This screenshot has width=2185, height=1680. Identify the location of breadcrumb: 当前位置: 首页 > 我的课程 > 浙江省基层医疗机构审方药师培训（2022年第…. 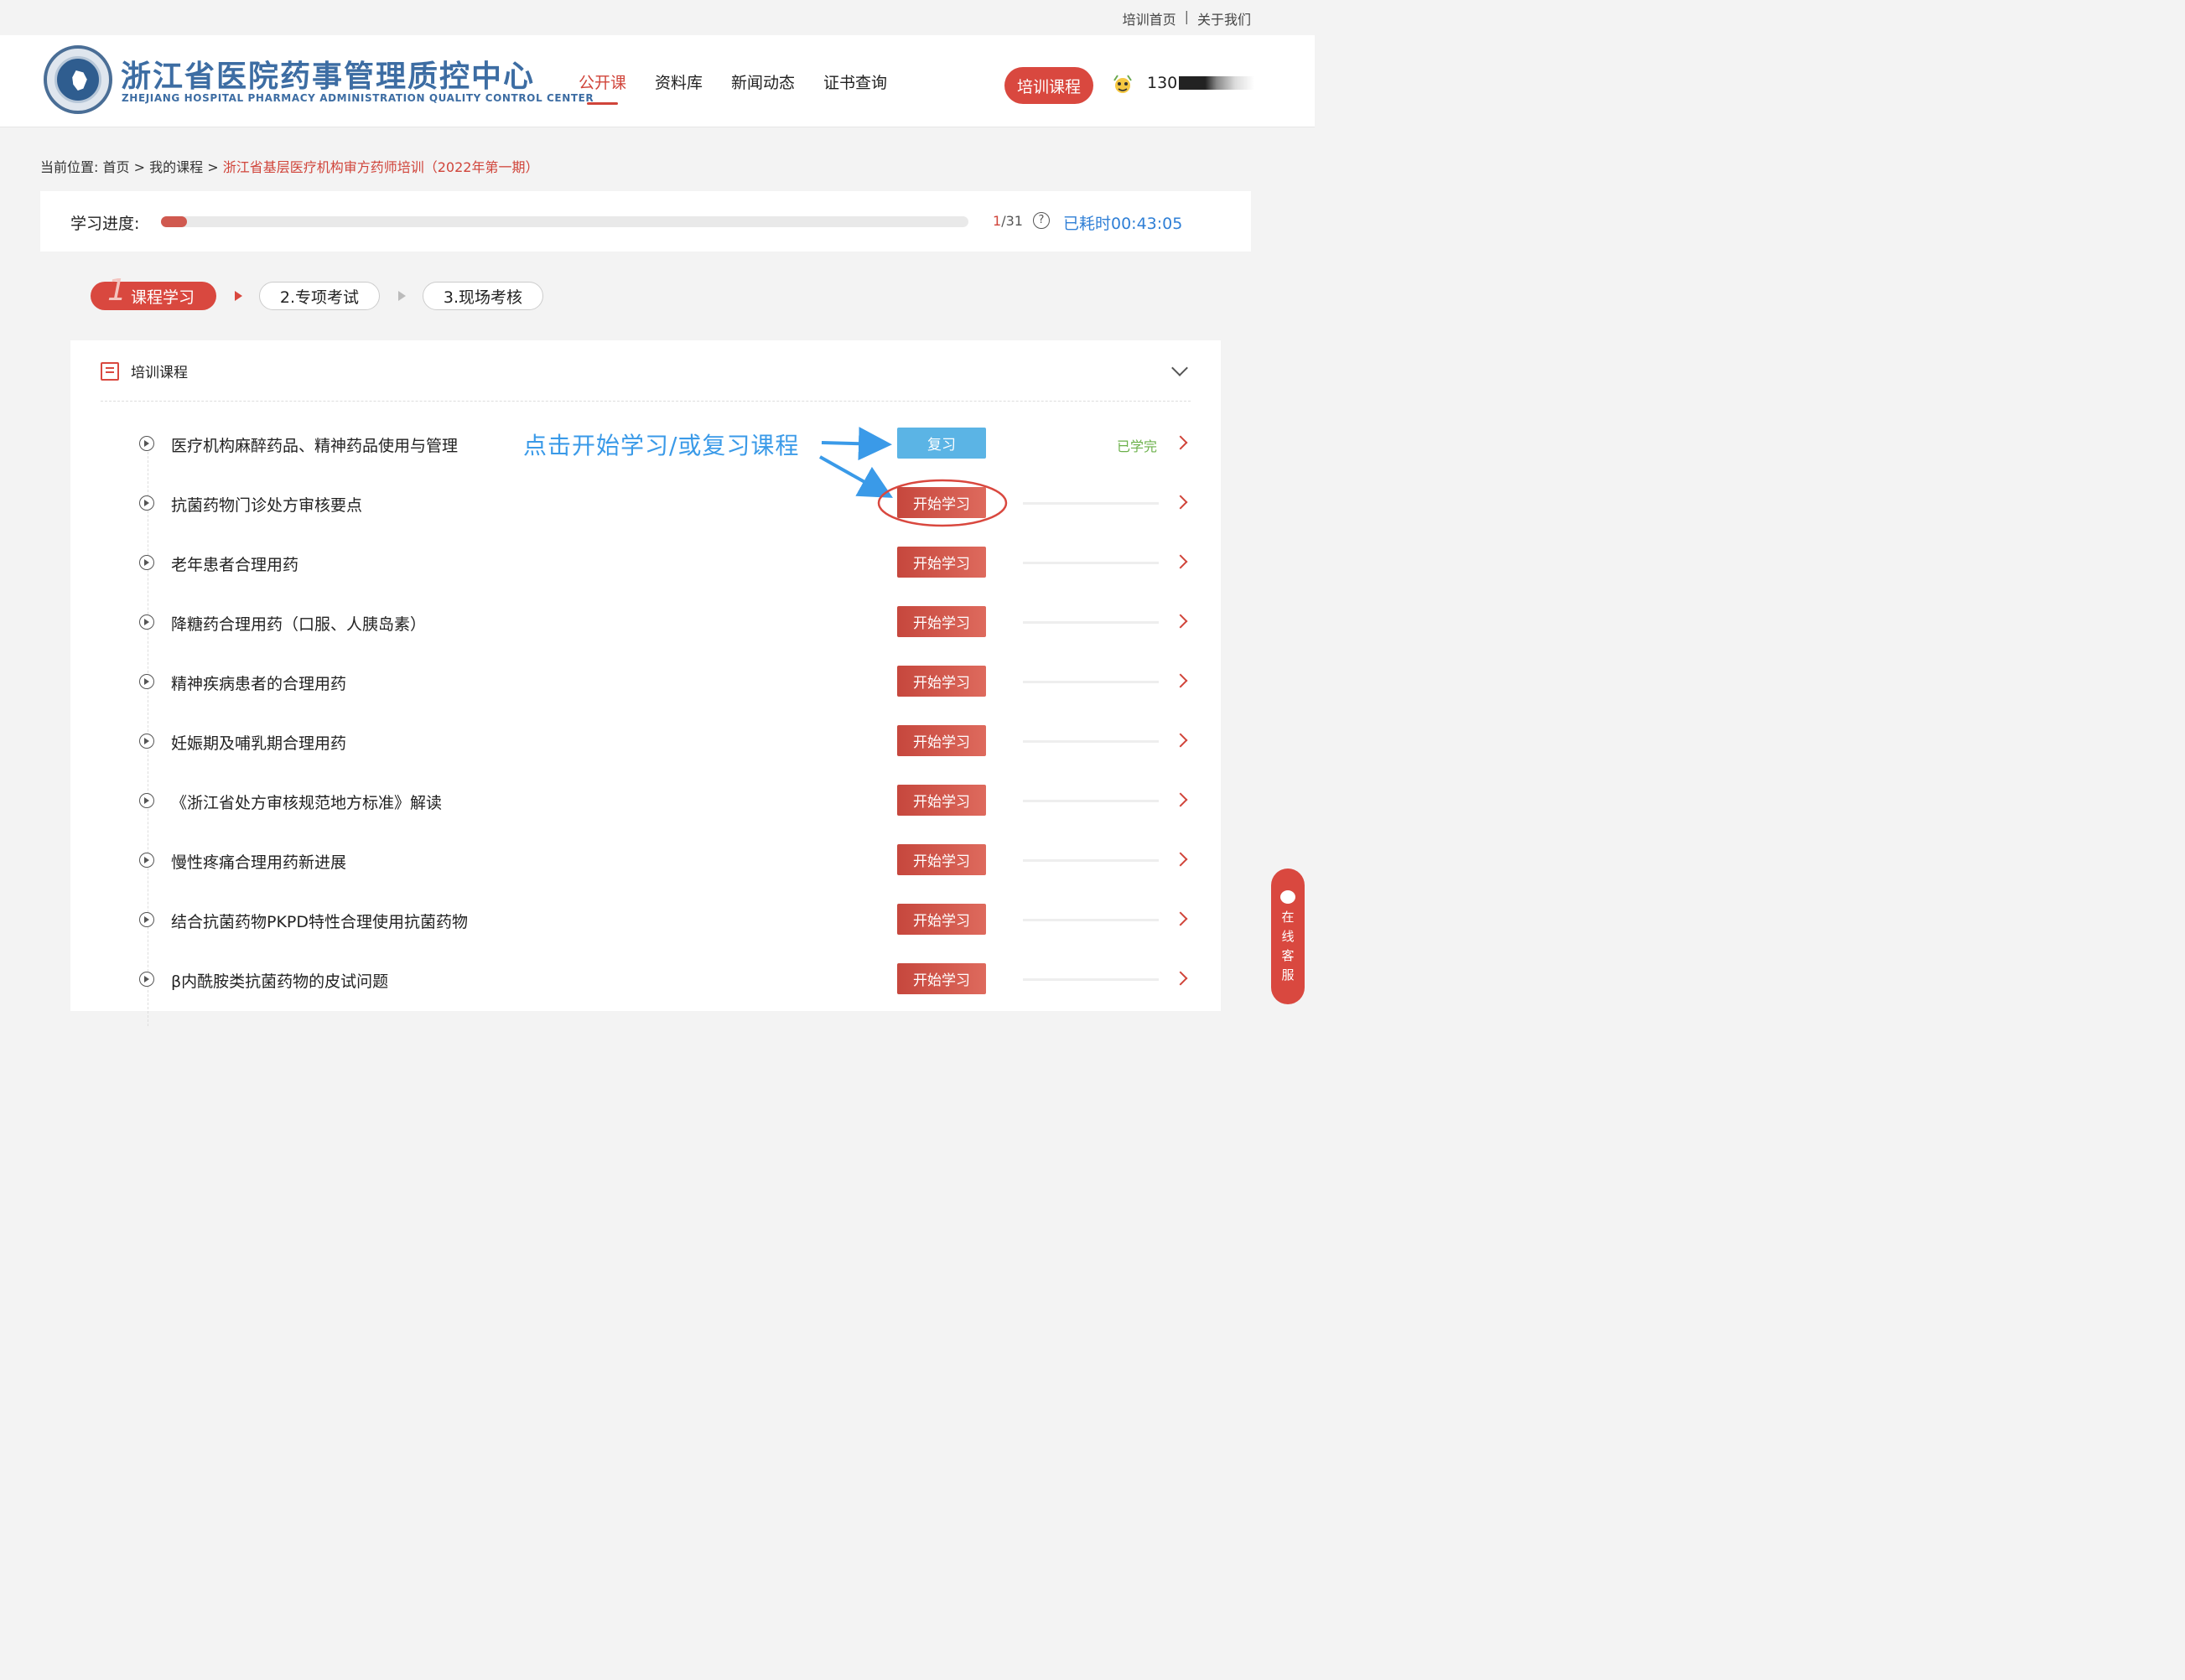
(289, 166).